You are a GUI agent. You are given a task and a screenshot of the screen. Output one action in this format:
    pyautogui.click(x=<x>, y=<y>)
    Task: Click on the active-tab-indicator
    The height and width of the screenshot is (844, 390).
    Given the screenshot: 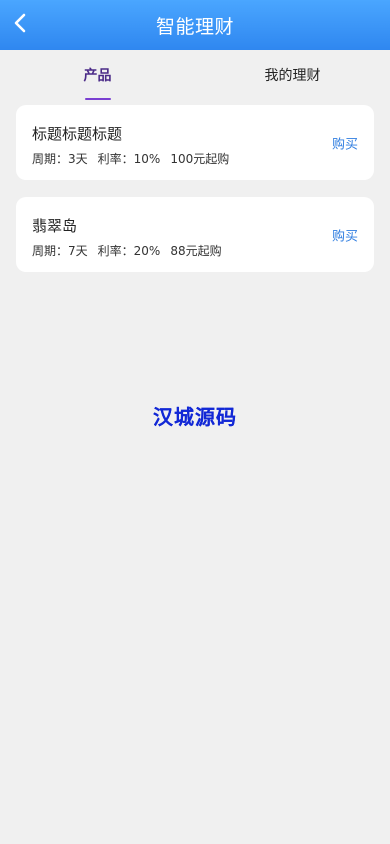 What is the action you would take?
    pyautogui.click(x=97, y=99)
    